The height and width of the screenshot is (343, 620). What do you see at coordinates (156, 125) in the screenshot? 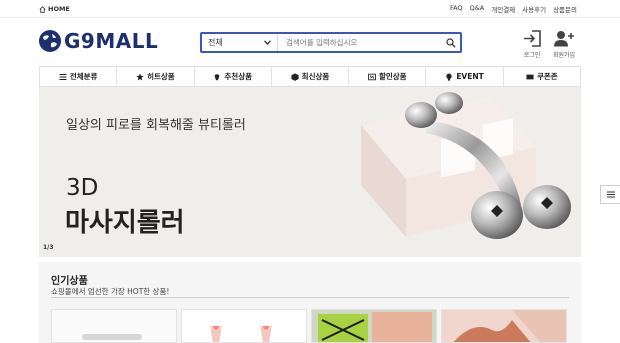
I see `banner-subtitle: 일상의 피로를 회복해줄 뷰티롤러` at bounding box center [156, 125].